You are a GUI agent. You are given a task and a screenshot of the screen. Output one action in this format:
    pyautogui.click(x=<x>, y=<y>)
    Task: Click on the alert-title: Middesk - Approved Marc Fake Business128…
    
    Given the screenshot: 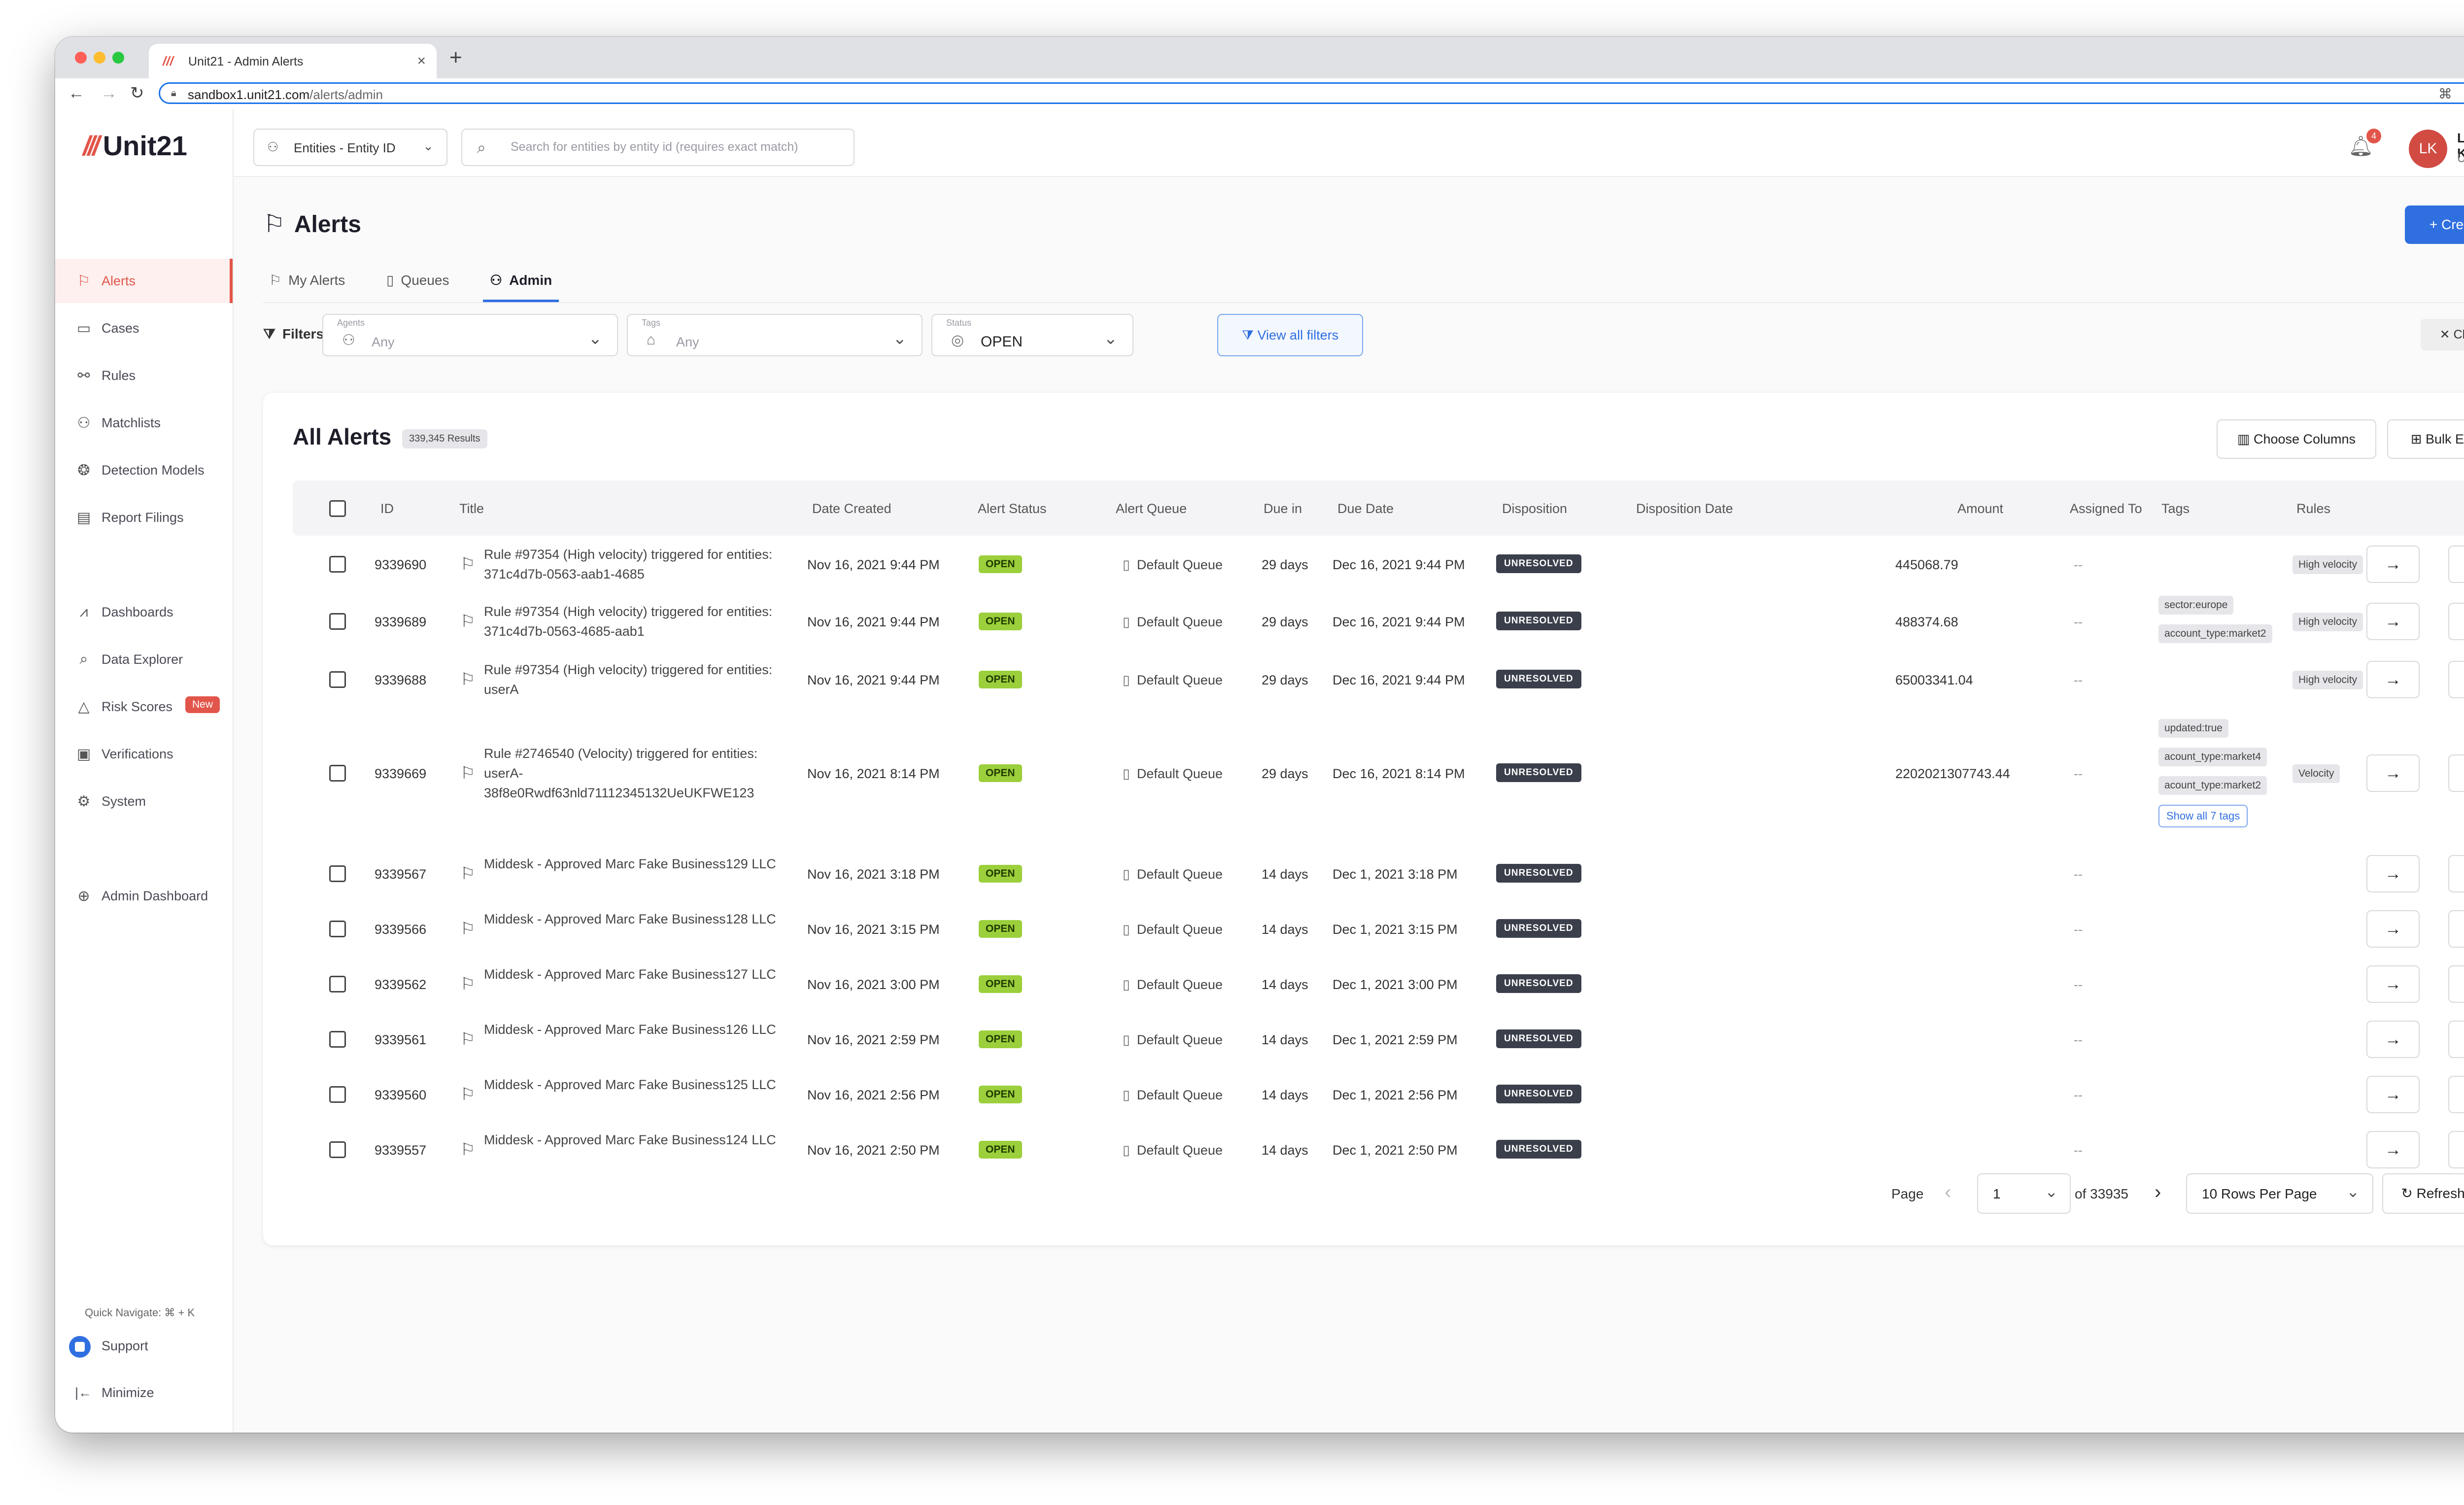 What is the action you would take?
    pyautogui.click(x=632, y=919)
    